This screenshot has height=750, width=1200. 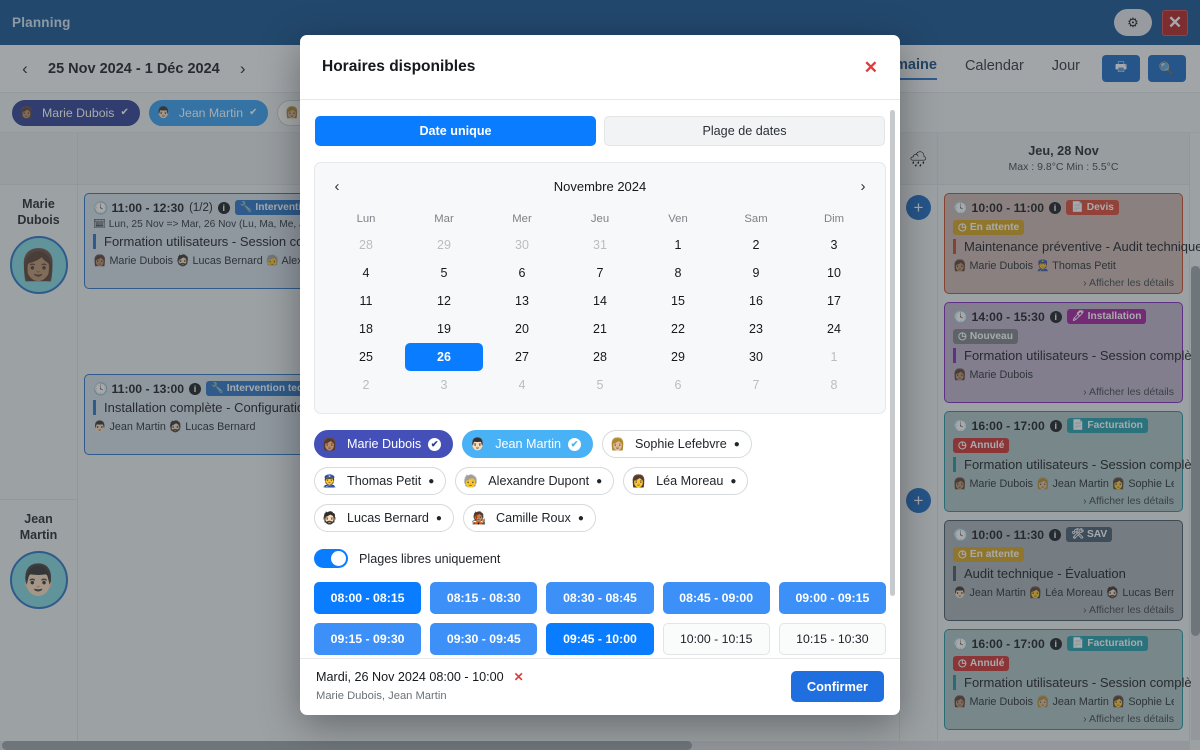 What do you see at coordinates (368, 598) in the screenshot?
I see `time-slot-button: 08:00 - 08:15` at bounding box center [368, 598].